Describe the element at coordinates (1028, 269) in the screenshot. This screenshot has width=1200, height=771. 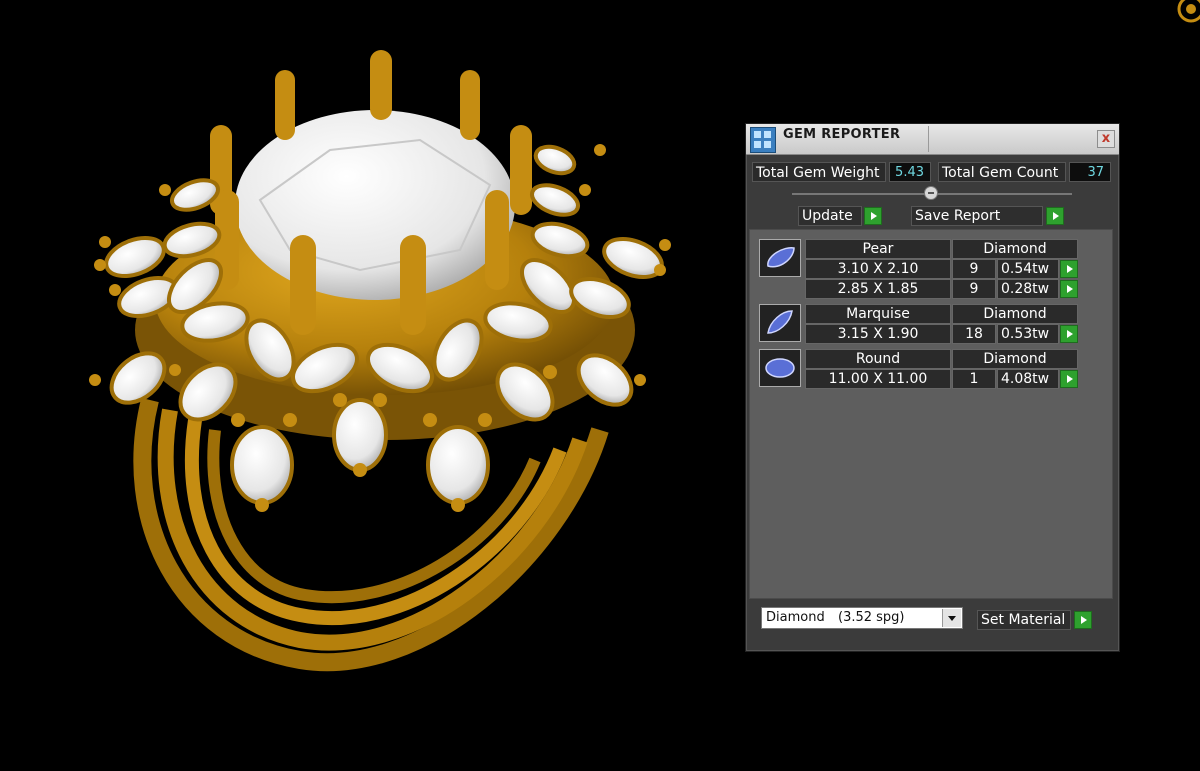
I see `gem-weight: 0.54tw` at that location.